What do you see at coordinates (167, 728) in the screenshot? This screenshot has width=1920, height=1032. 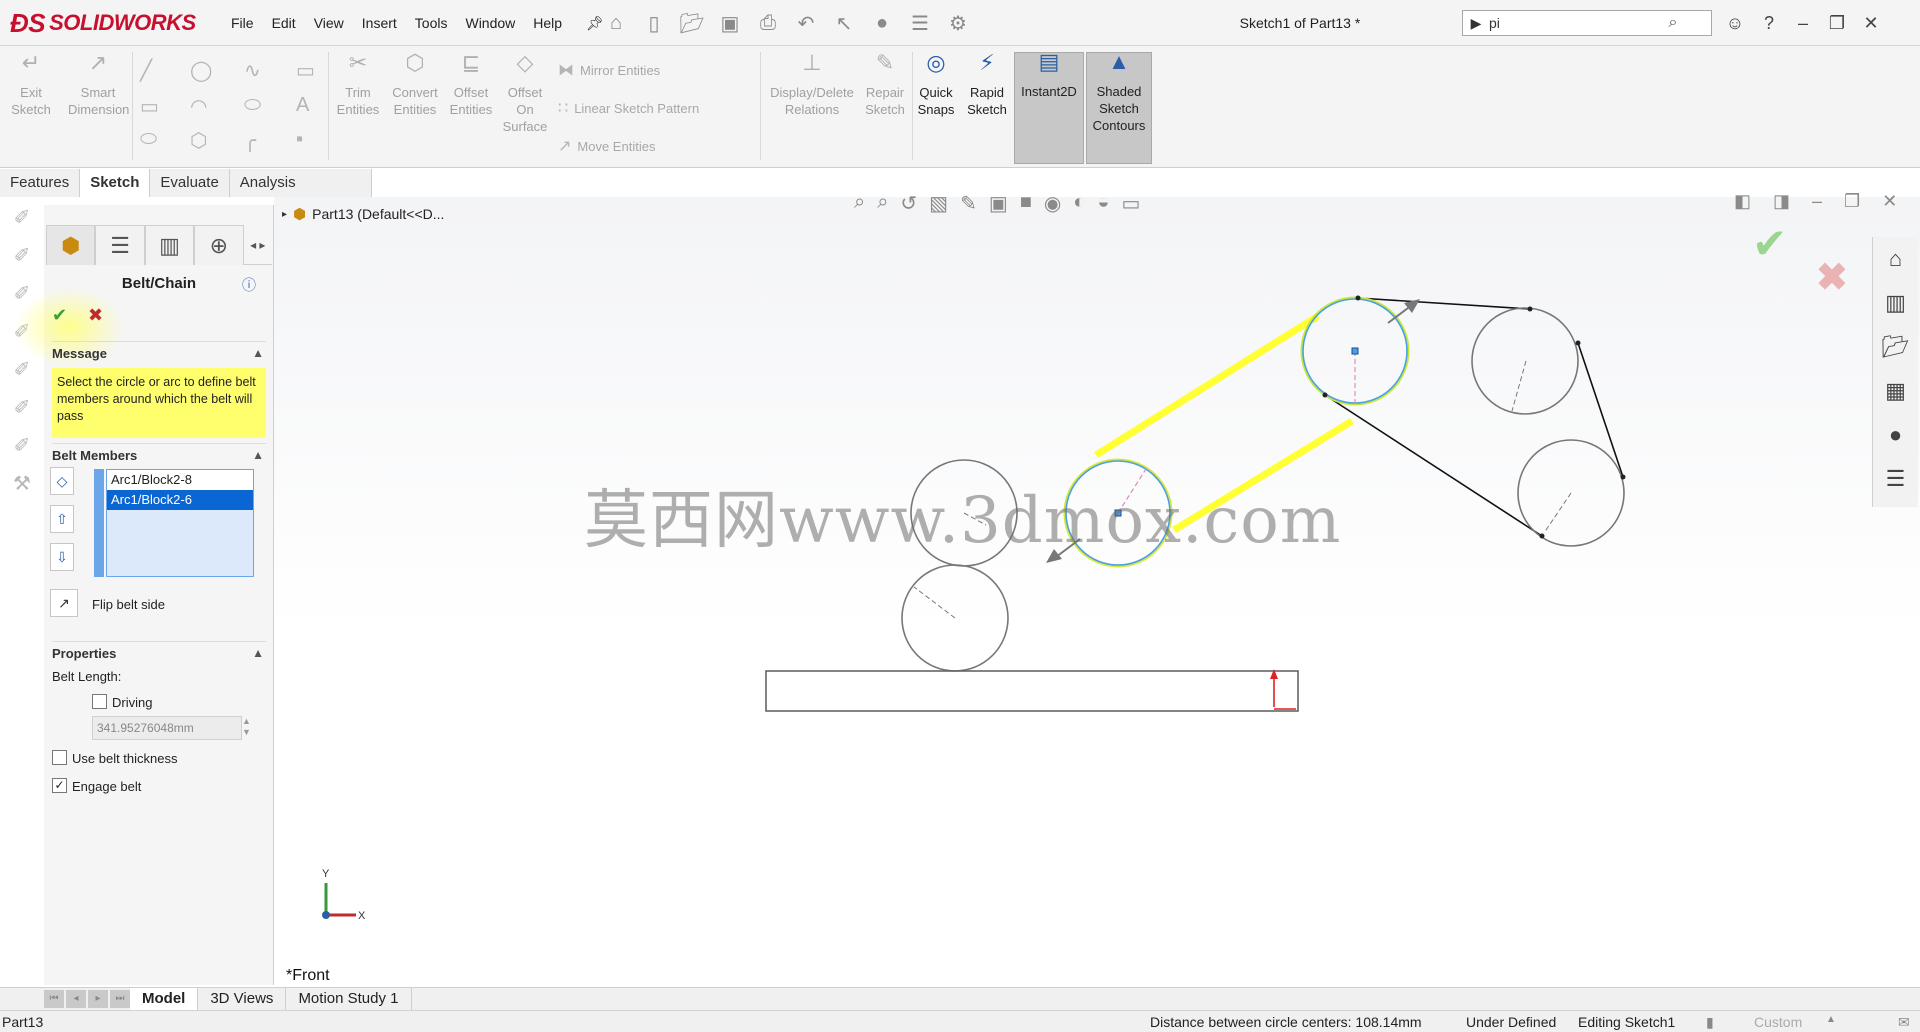 I see `belt-length-field: 341.95276048mm` at bounding box center [167, 728].